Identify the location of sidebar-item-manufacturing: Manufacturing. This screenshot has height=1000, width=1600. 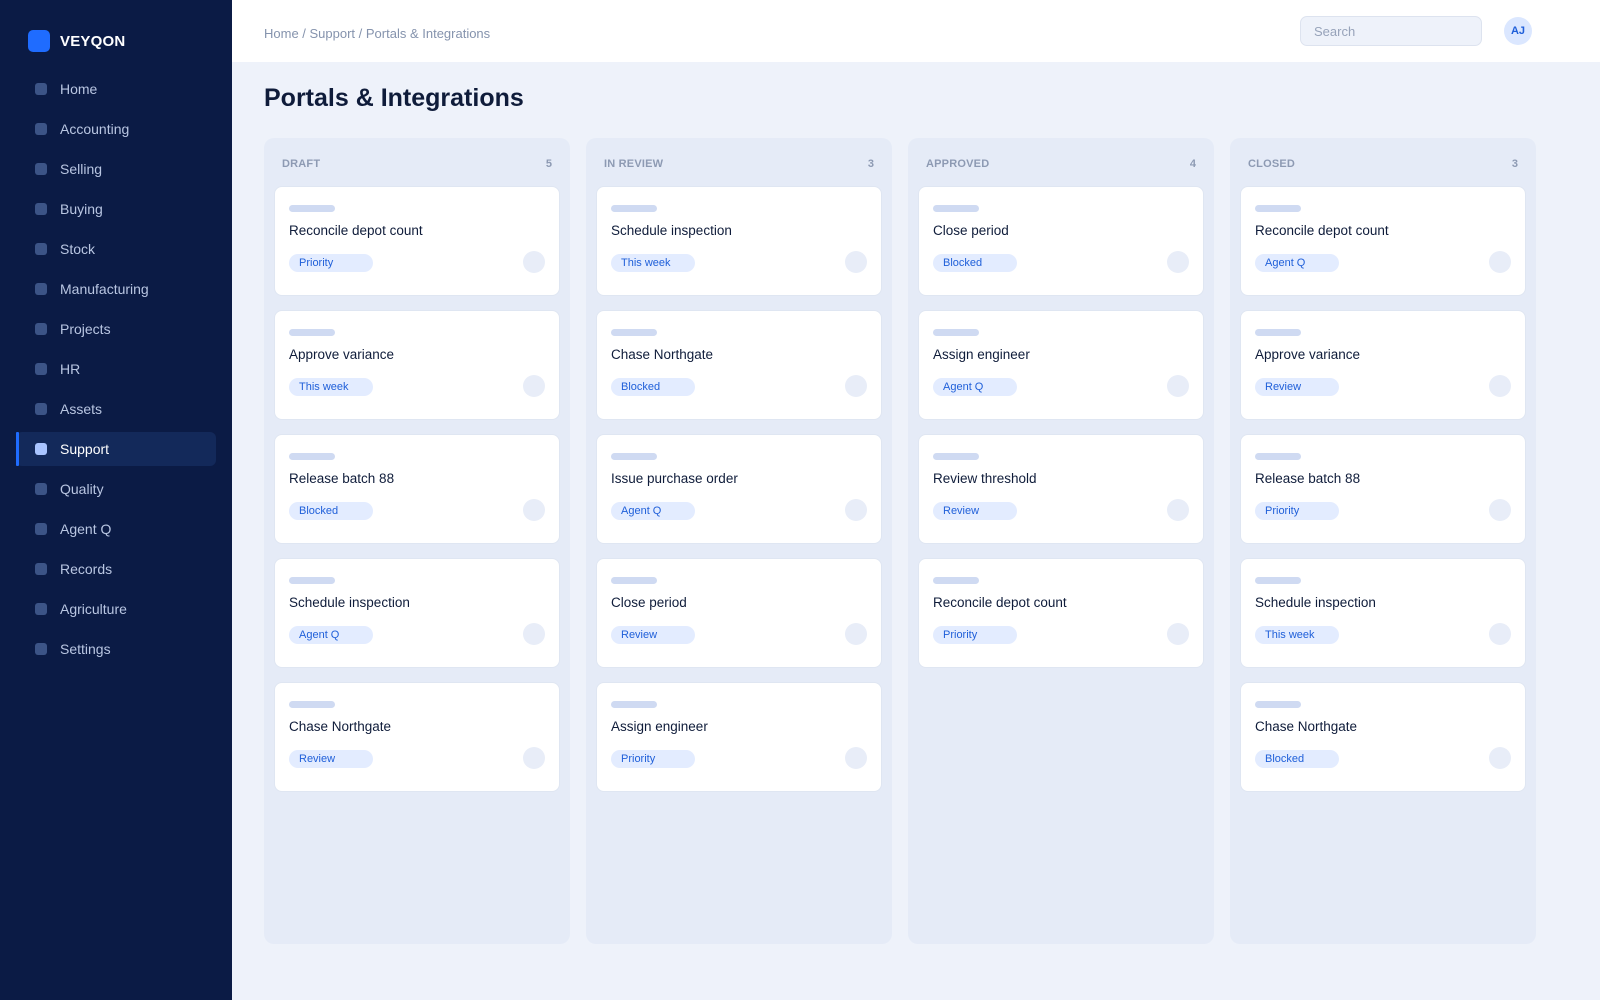
(116, 289).